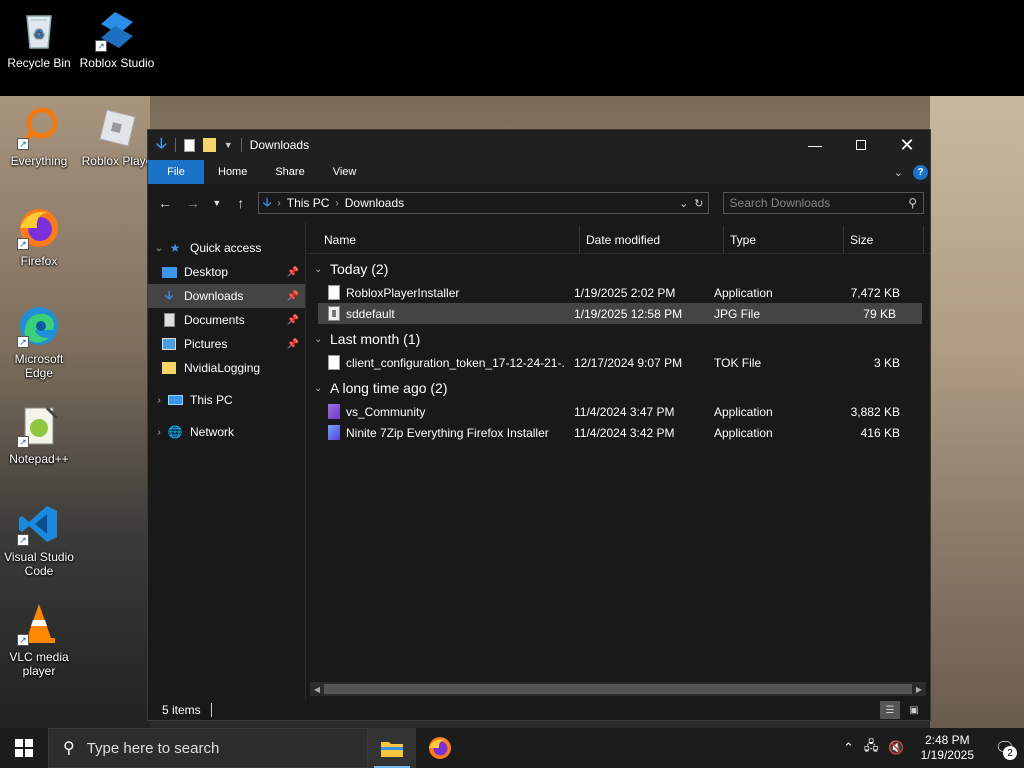 The width and height of the screenshot is (1024, 768). I want to click on clock: 2:48 PM 1/19/2025, so click(947, 748).